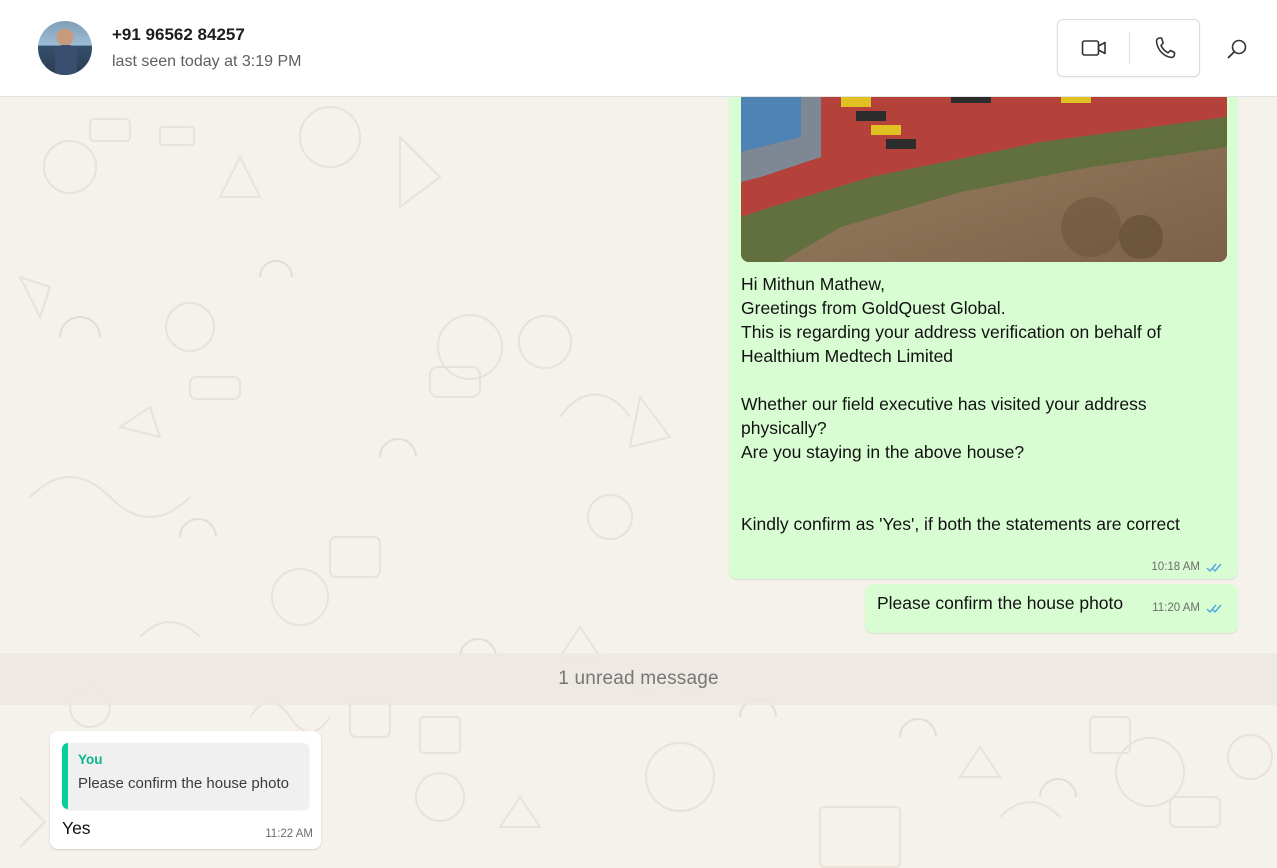 The width and height of the screenshot is (1277, 868). Describe the element at coordinates (1175, 567) in the screenshot. I see `message-time: 10:18 AM` at that location.